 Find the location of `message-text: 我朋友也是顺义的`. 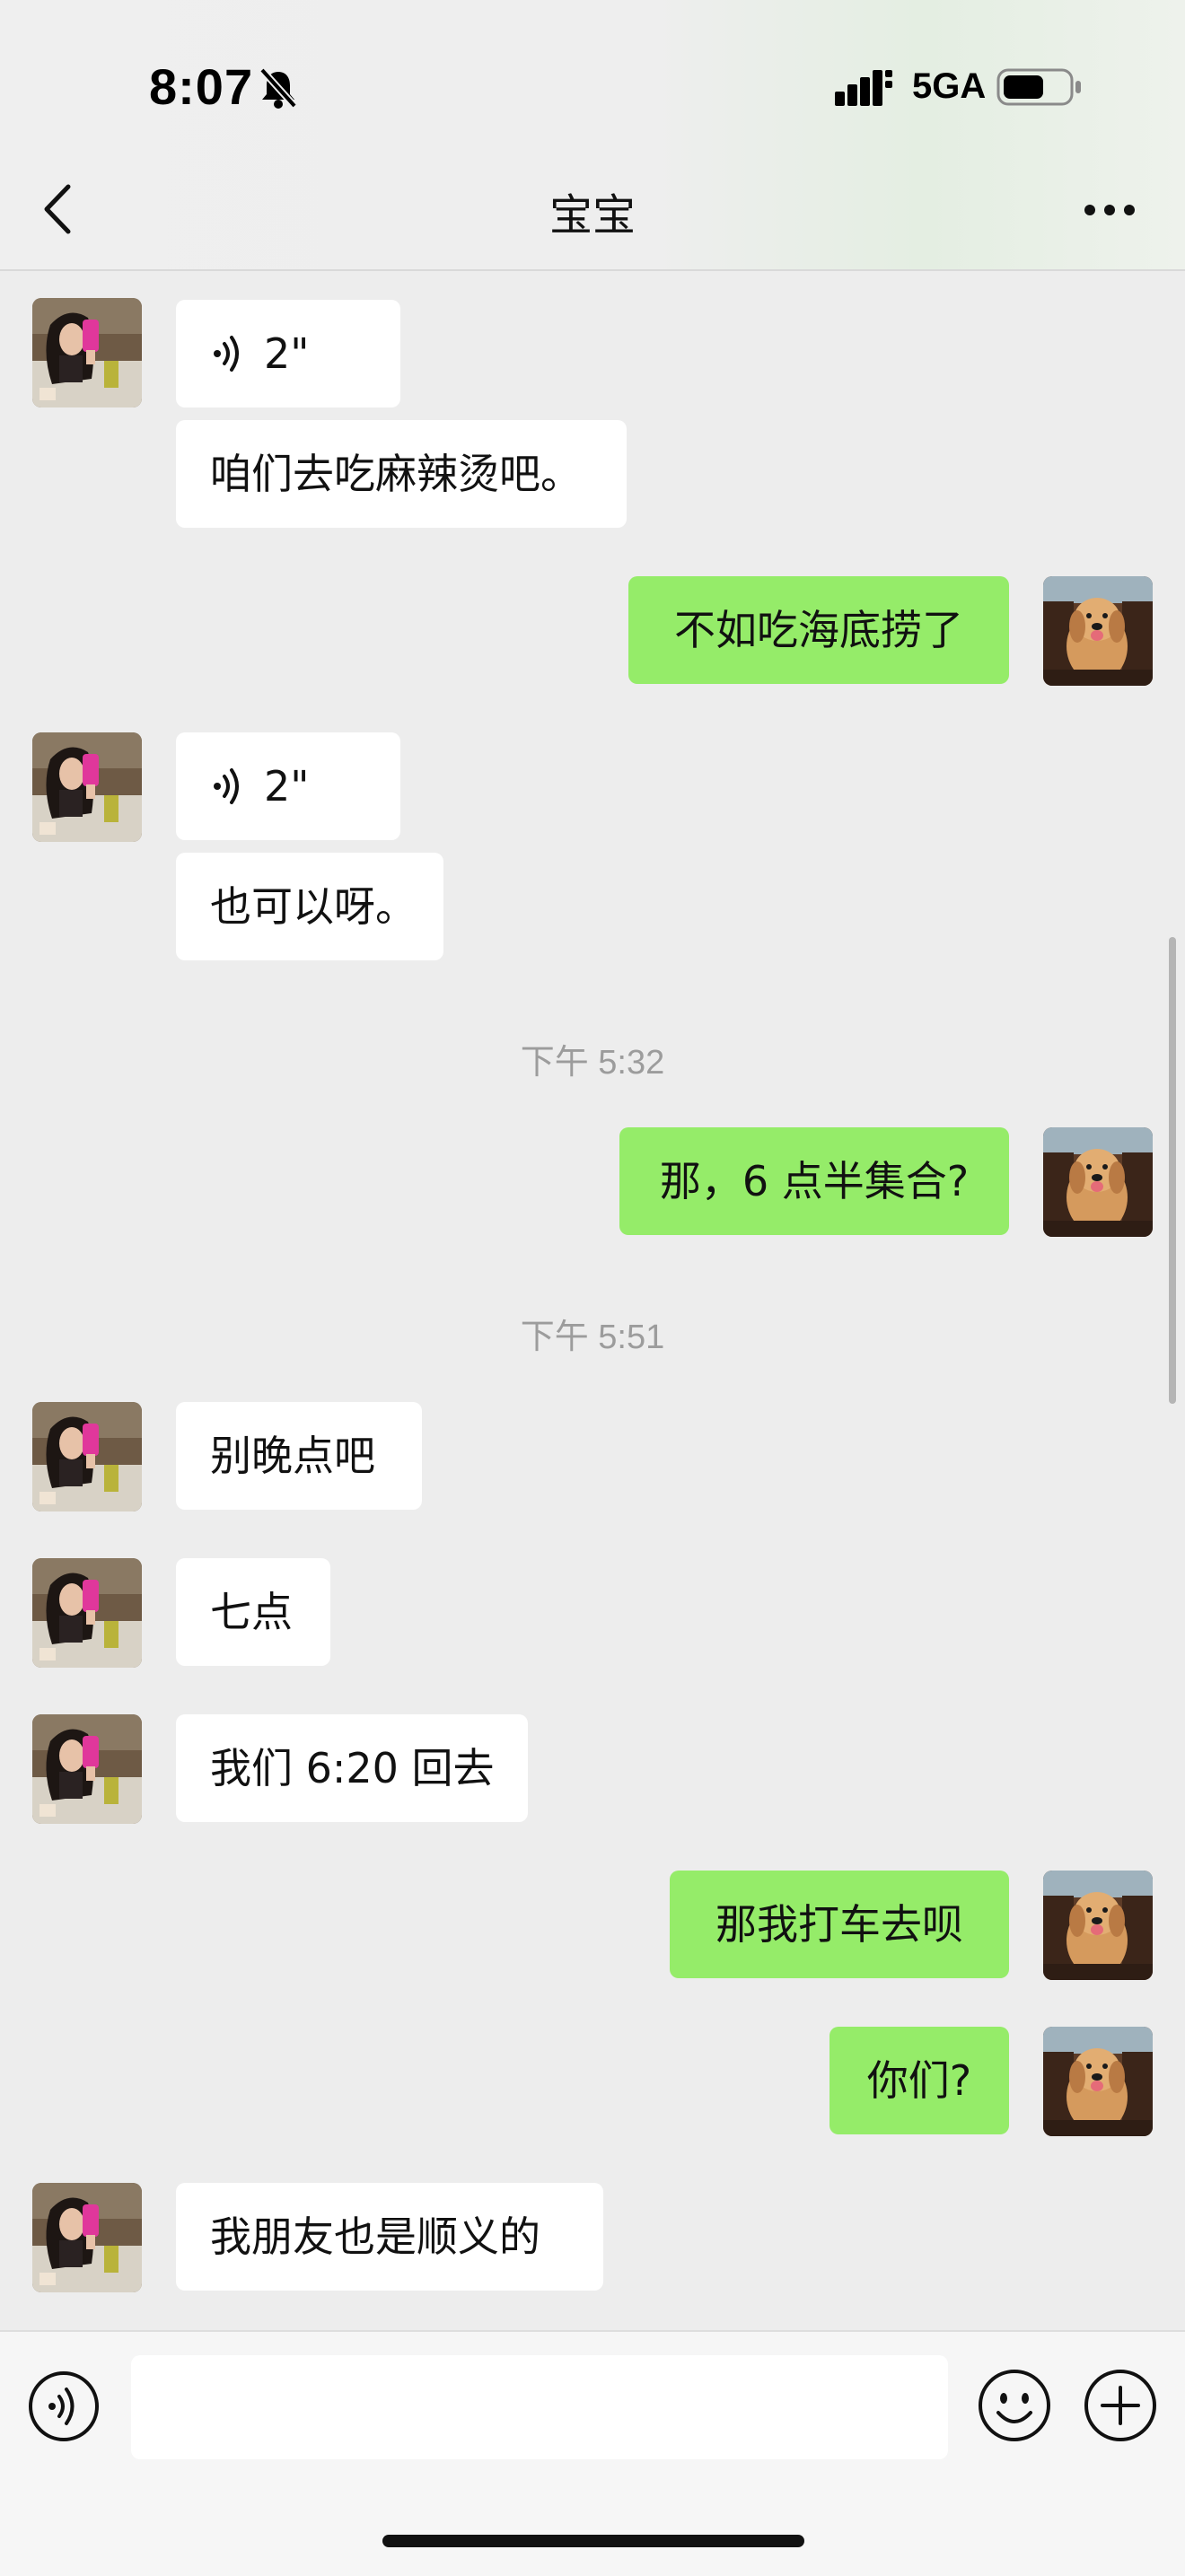

message-text: 我朋友也是顺义的 is located at coordinates (375, 2236).